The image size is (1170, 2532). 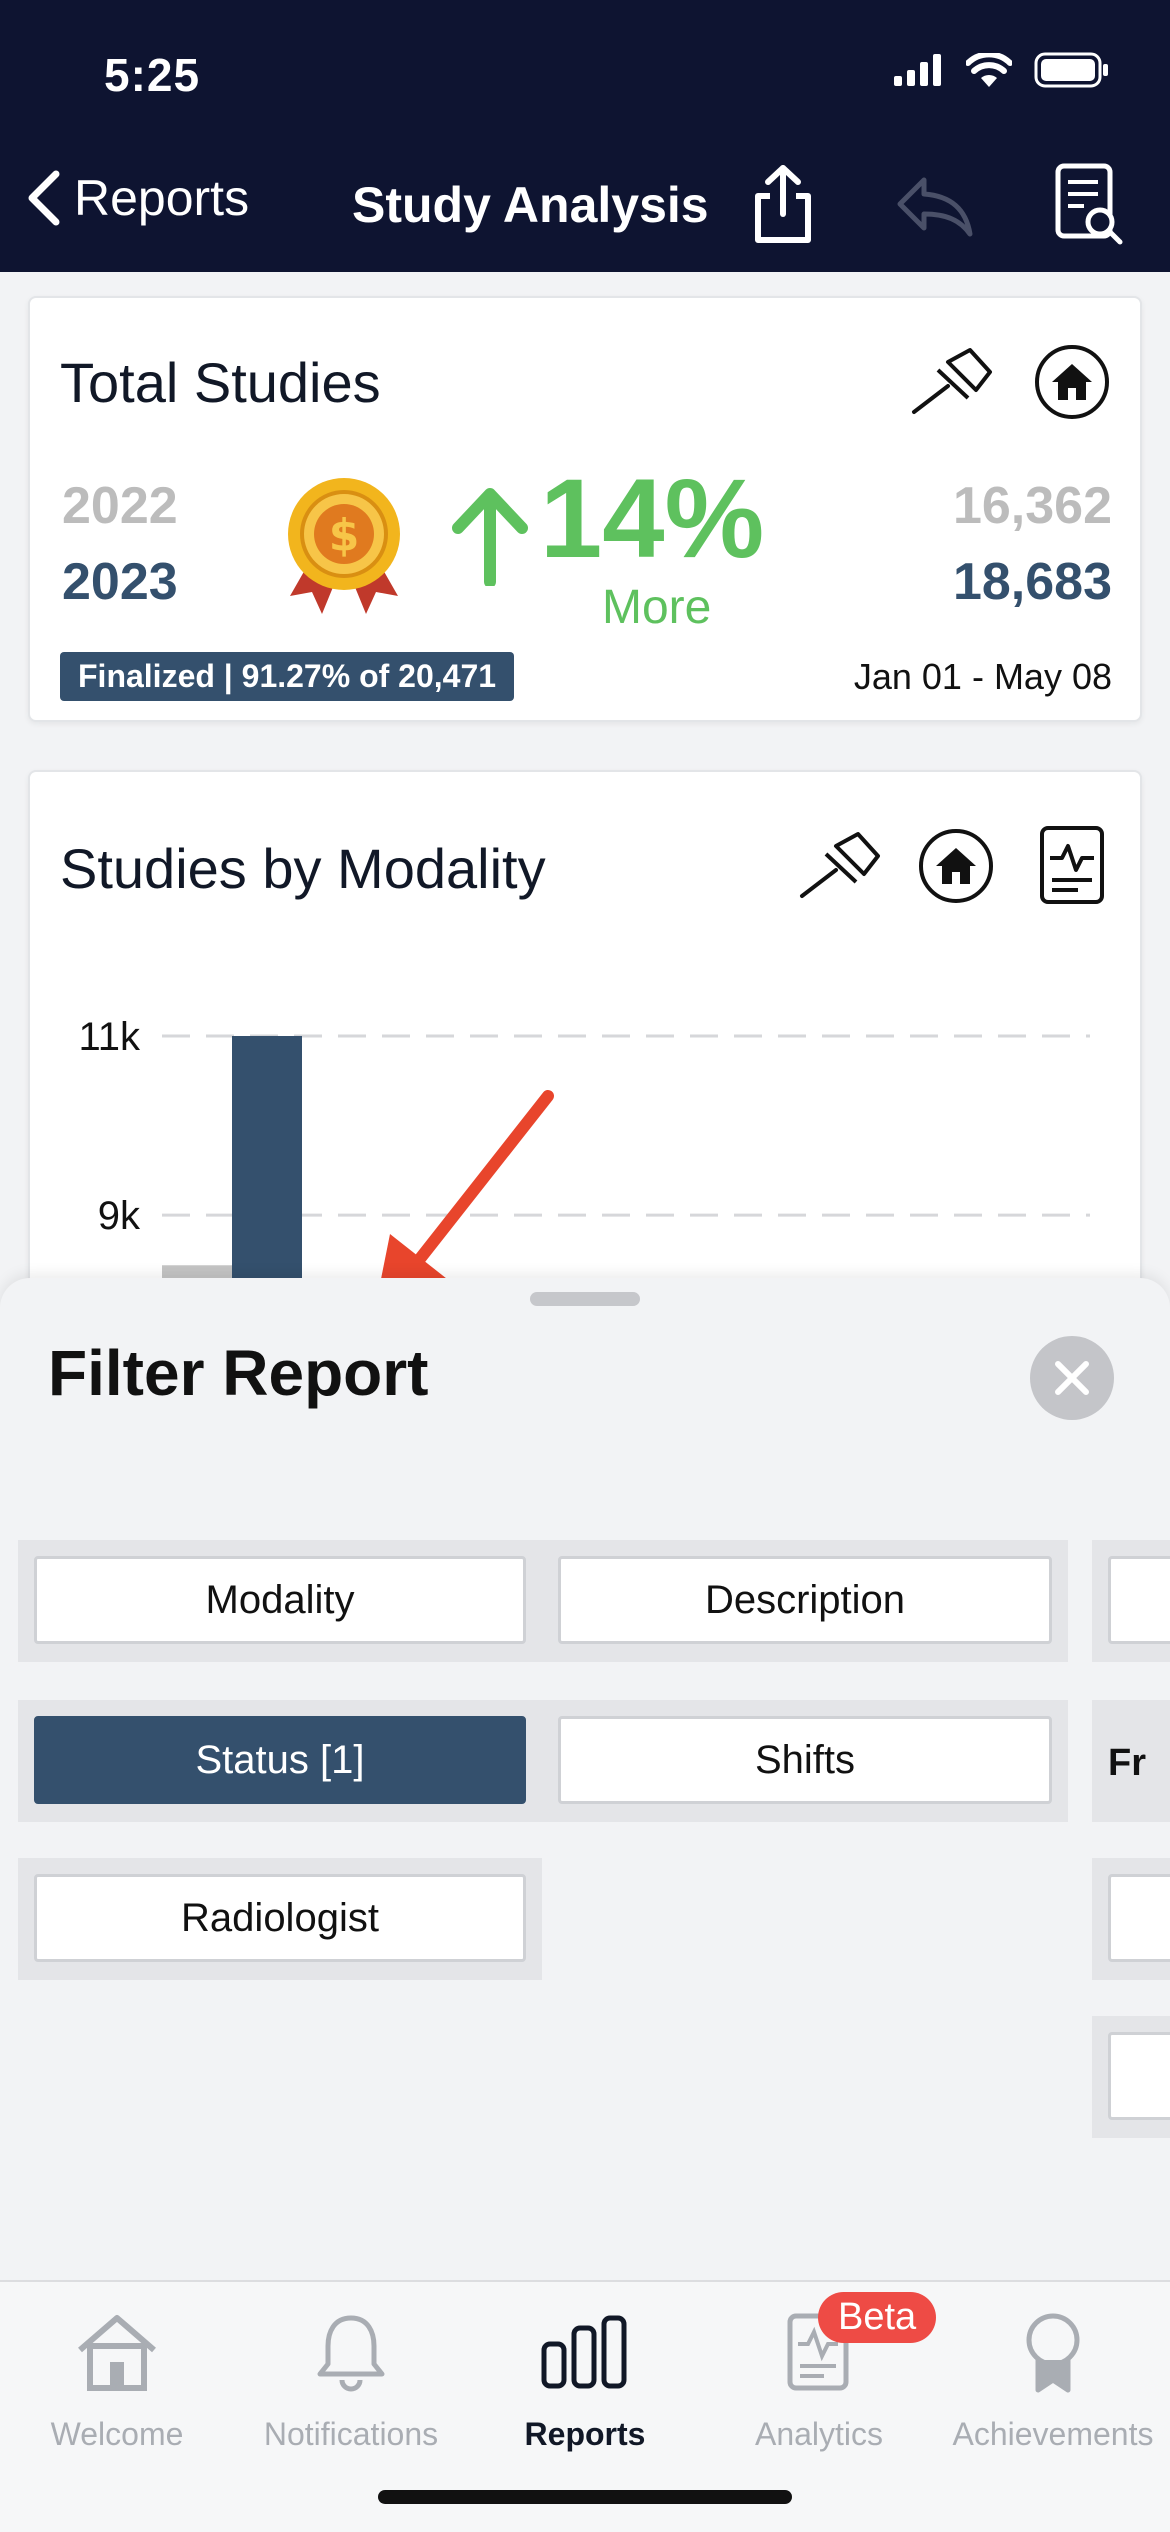 I want to click on award-icon, so click(x=1053, y=2353).